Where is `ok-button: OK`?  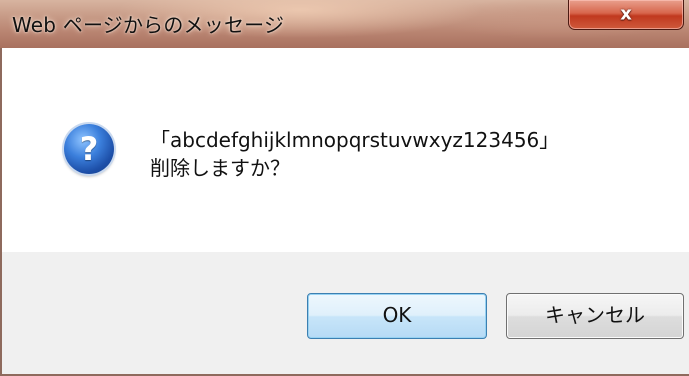
ok-button: OK is located at coordinates (397, 316).